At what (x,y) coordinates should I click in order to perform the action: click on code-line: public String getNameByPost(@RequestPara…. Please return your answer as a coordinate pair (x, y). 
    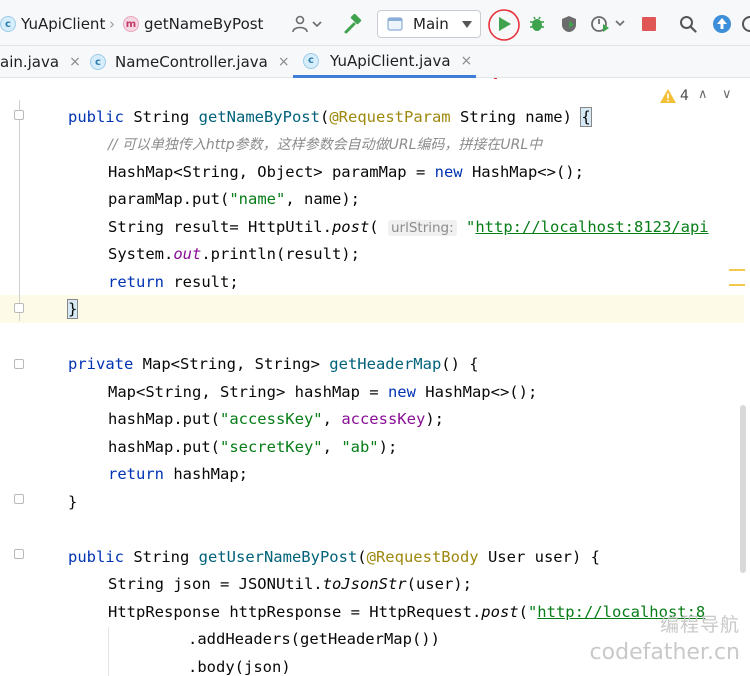
    Looking at the image, I should click on (330, 117).